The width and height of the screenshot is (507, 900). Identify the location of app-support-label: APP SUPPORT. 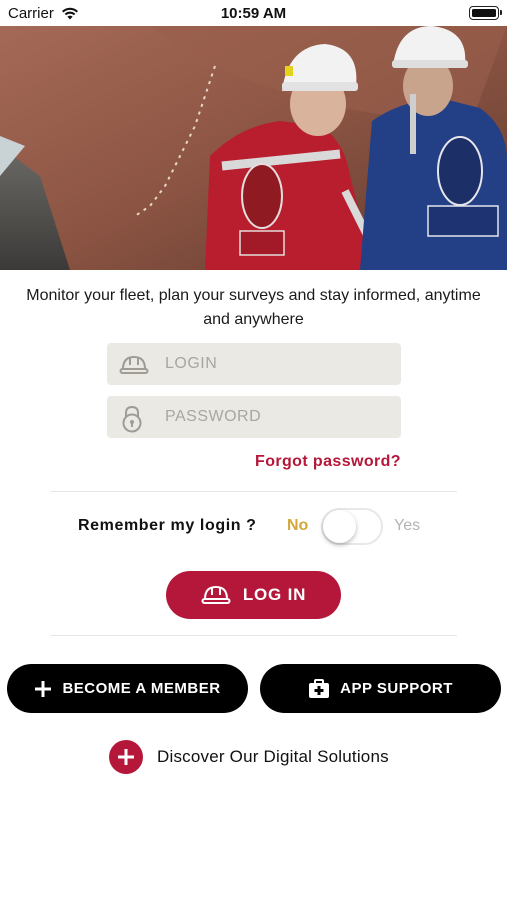
(396, 688).